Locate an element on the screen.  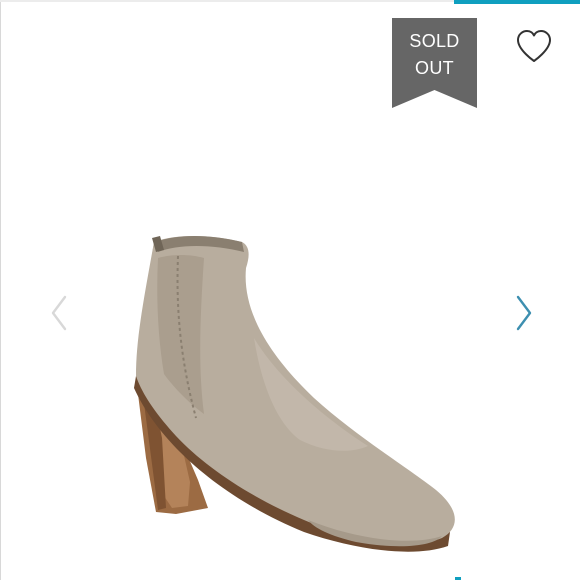
chevron-right-icon is located at coordinates (524, 313).